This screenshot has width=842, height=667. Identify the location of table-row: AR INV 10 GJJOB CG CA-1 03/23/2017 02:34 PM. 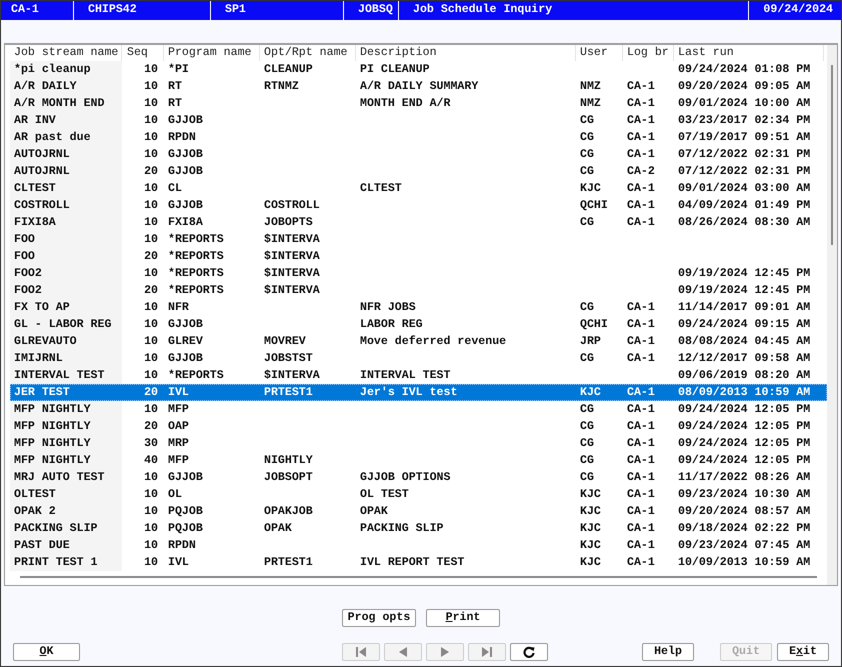
(418, 120).